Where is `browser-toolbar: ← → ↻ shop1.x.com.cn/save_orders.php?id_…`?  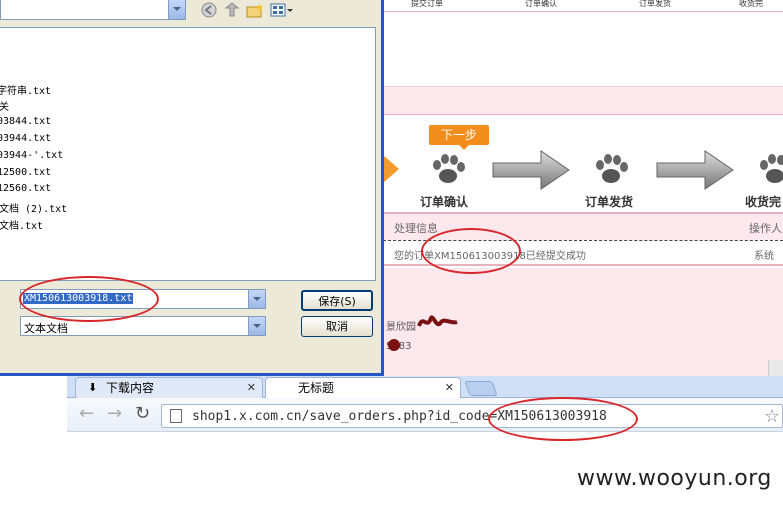
browser-toolbar: ← → ↻ shop1.x.com.cn/save_orders.php?id_… is located at coordinates (425, 415).